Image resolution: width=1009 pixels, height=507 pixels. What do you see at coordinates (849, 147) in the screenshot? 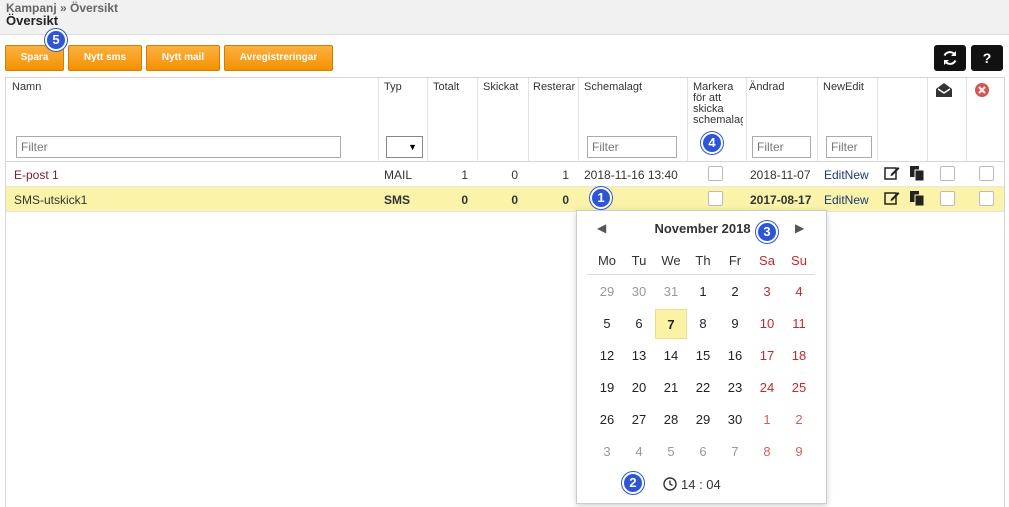
I see `newedit-filter-input` at bounding box center [849, 147].